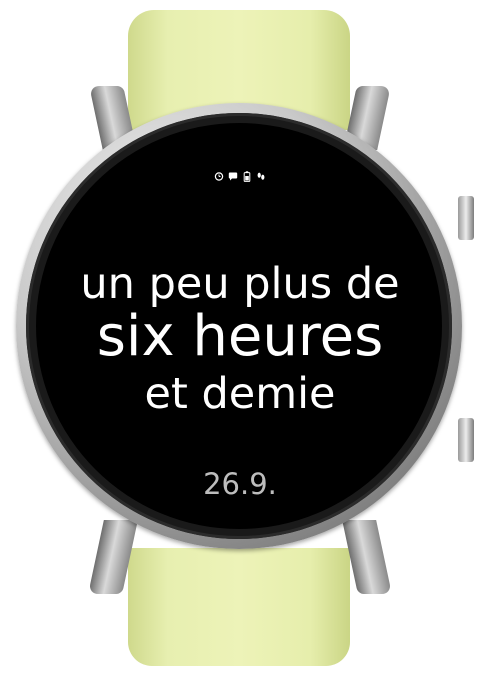 The height and width of the screenshot is (675, 480). Describe the element at coordinates (219, 176) in the screenshot. I see `alarm-icon` at that location.